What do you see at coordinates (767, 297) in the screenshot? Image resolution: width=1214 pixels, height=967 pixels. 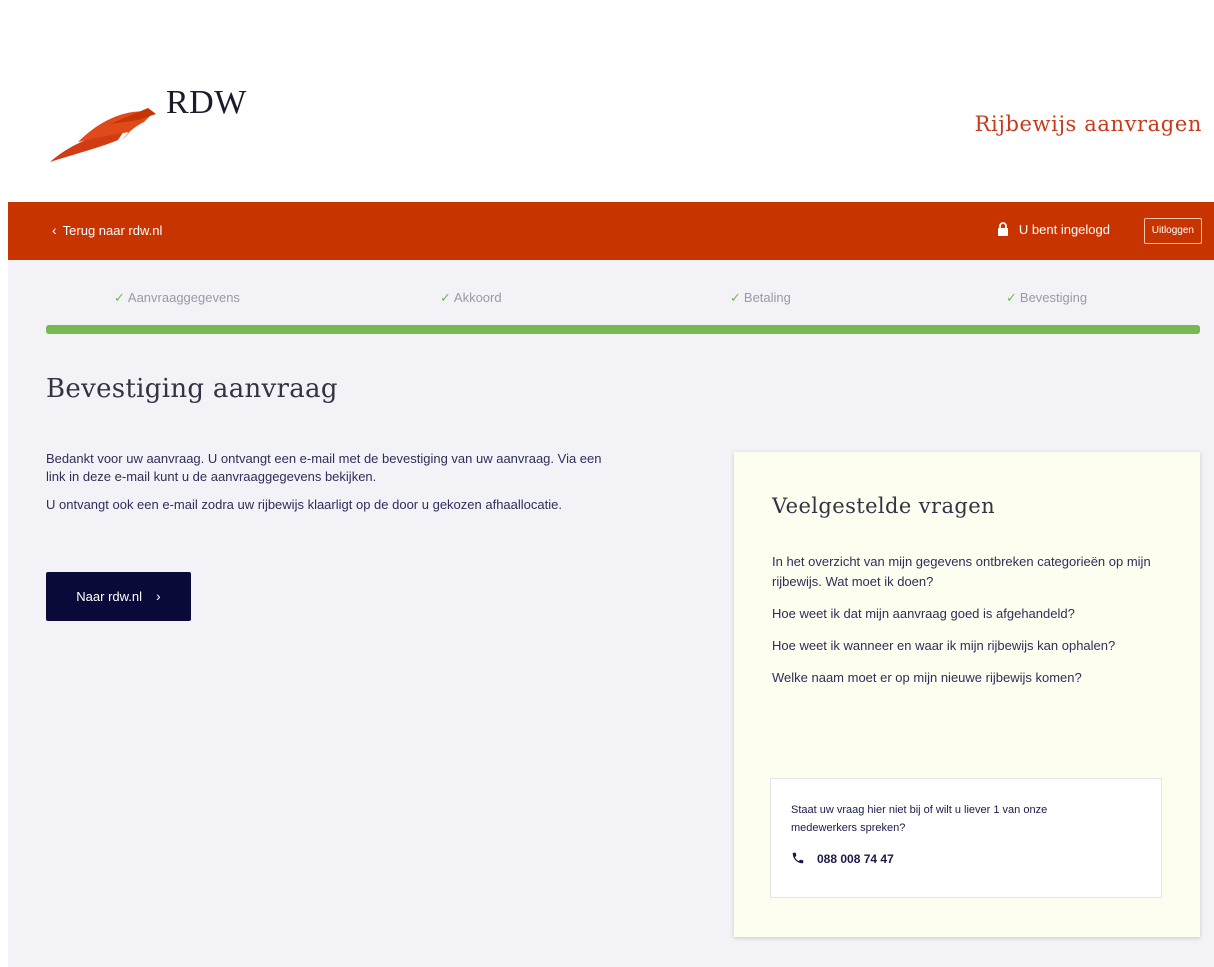 I see `step-label: Betaling` at bounding box center [767, 297].